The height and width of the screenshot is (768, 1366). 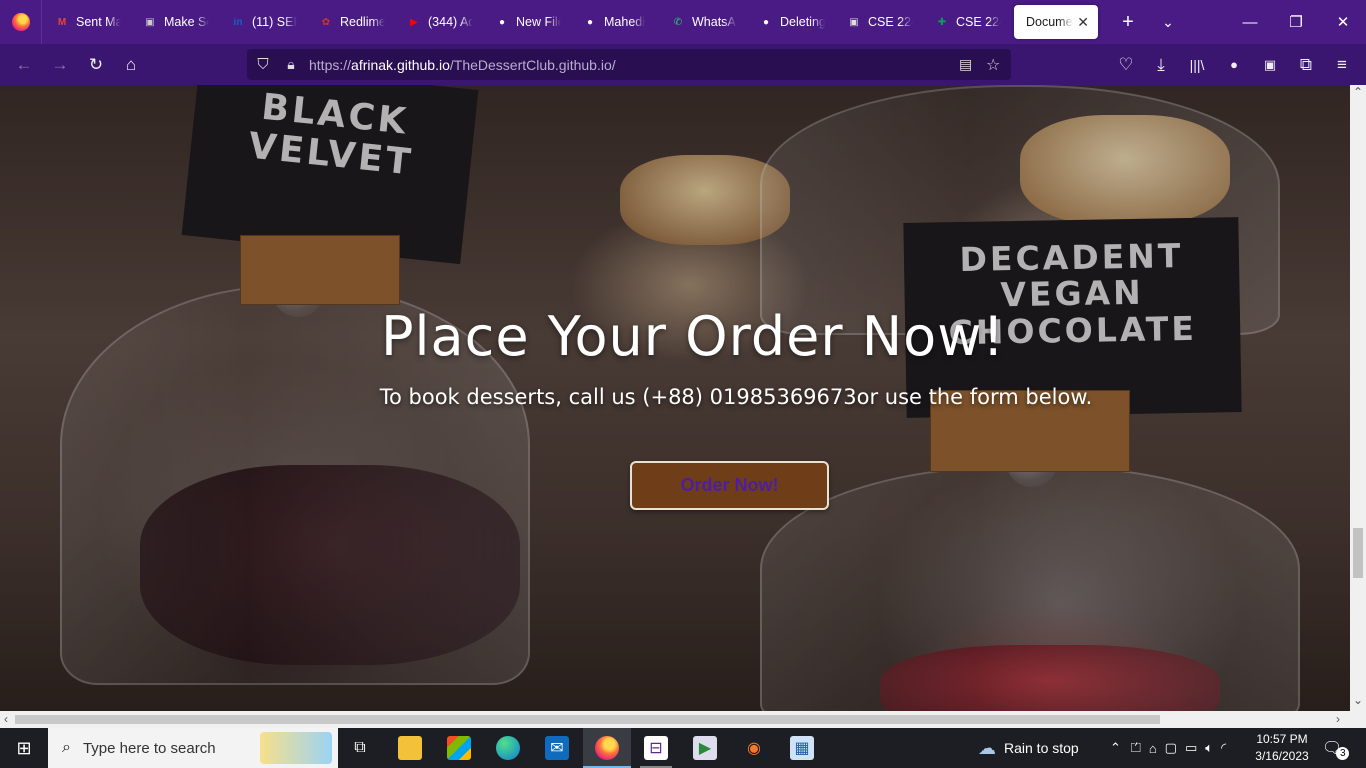 I want to click on tab-label: Make Ser, so click(x=186, y=22).